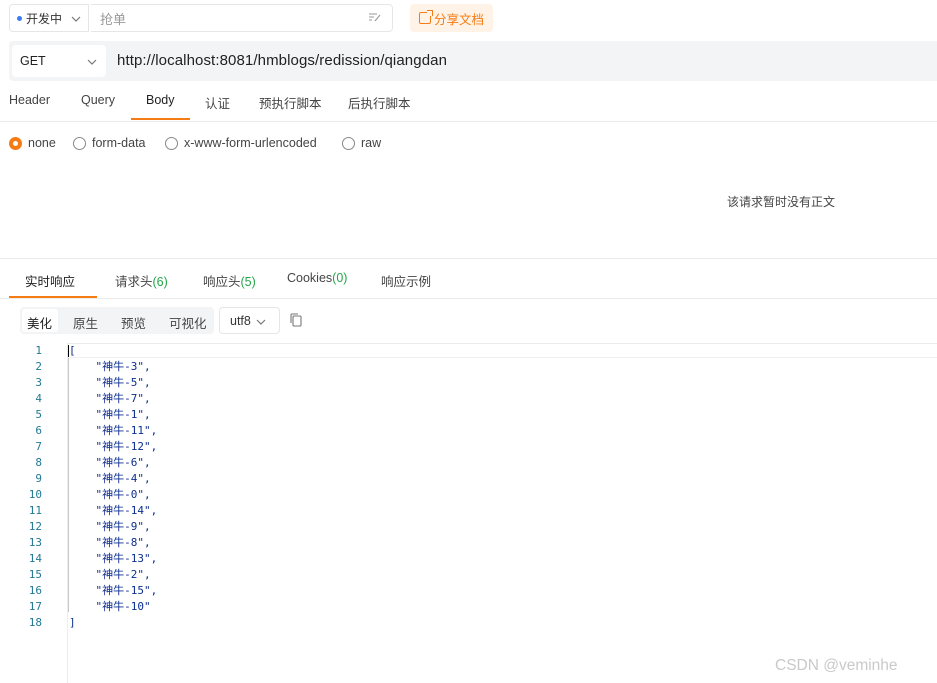 The height and width of the screenshot is (683, 937). I want to click on radio-raw: raw, so click(361, 143).